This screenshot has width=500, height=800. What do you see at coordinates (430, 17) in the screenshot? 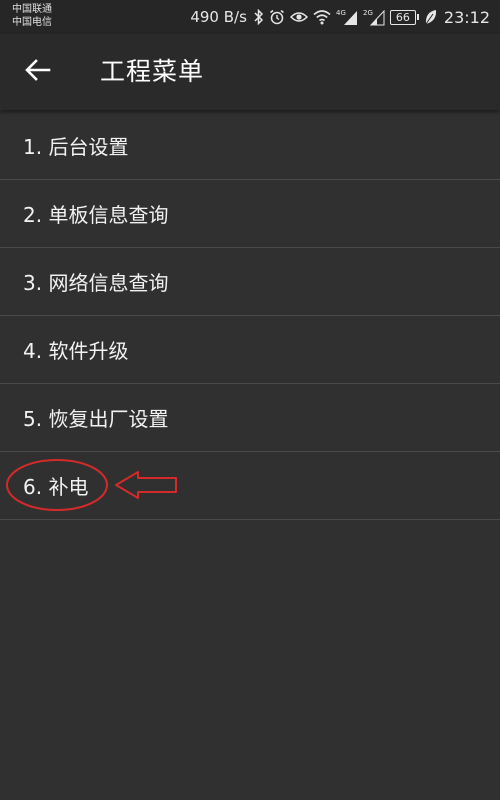
I see `leaf-icon` at bounding box center [430, 17].